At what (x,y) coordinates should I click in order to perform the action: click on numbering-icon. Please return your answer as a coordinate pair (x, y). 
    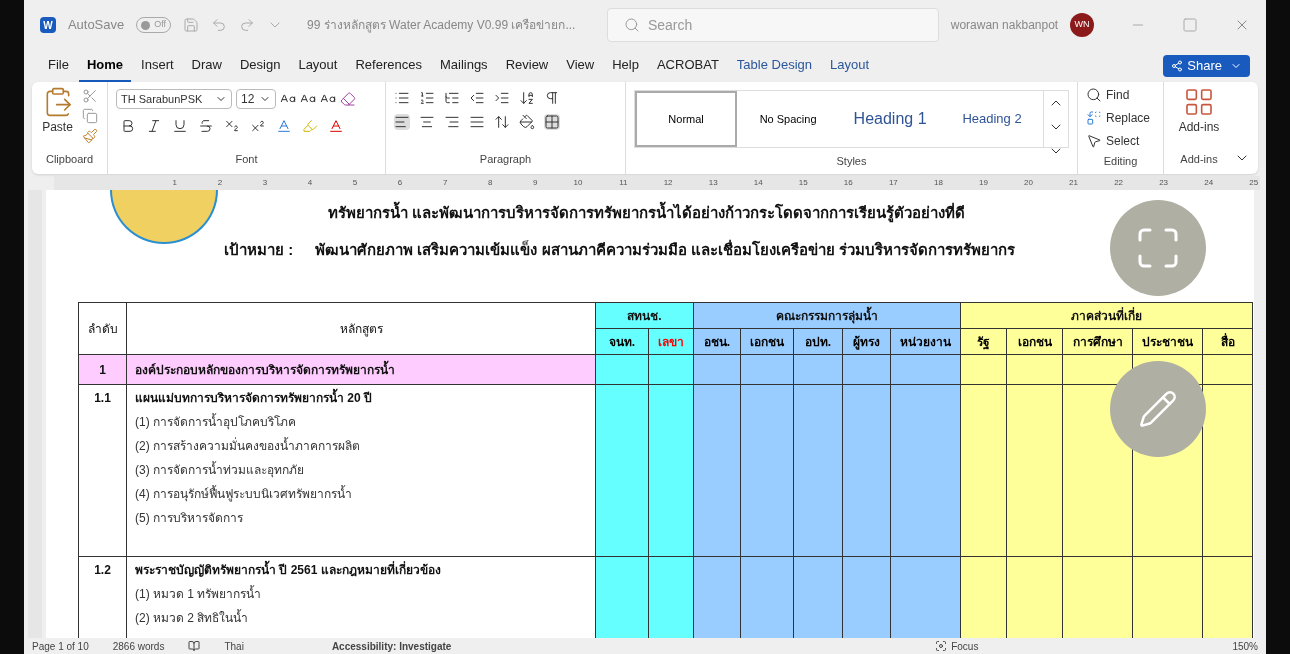
    Looking at the image, I should click on (427, 98).